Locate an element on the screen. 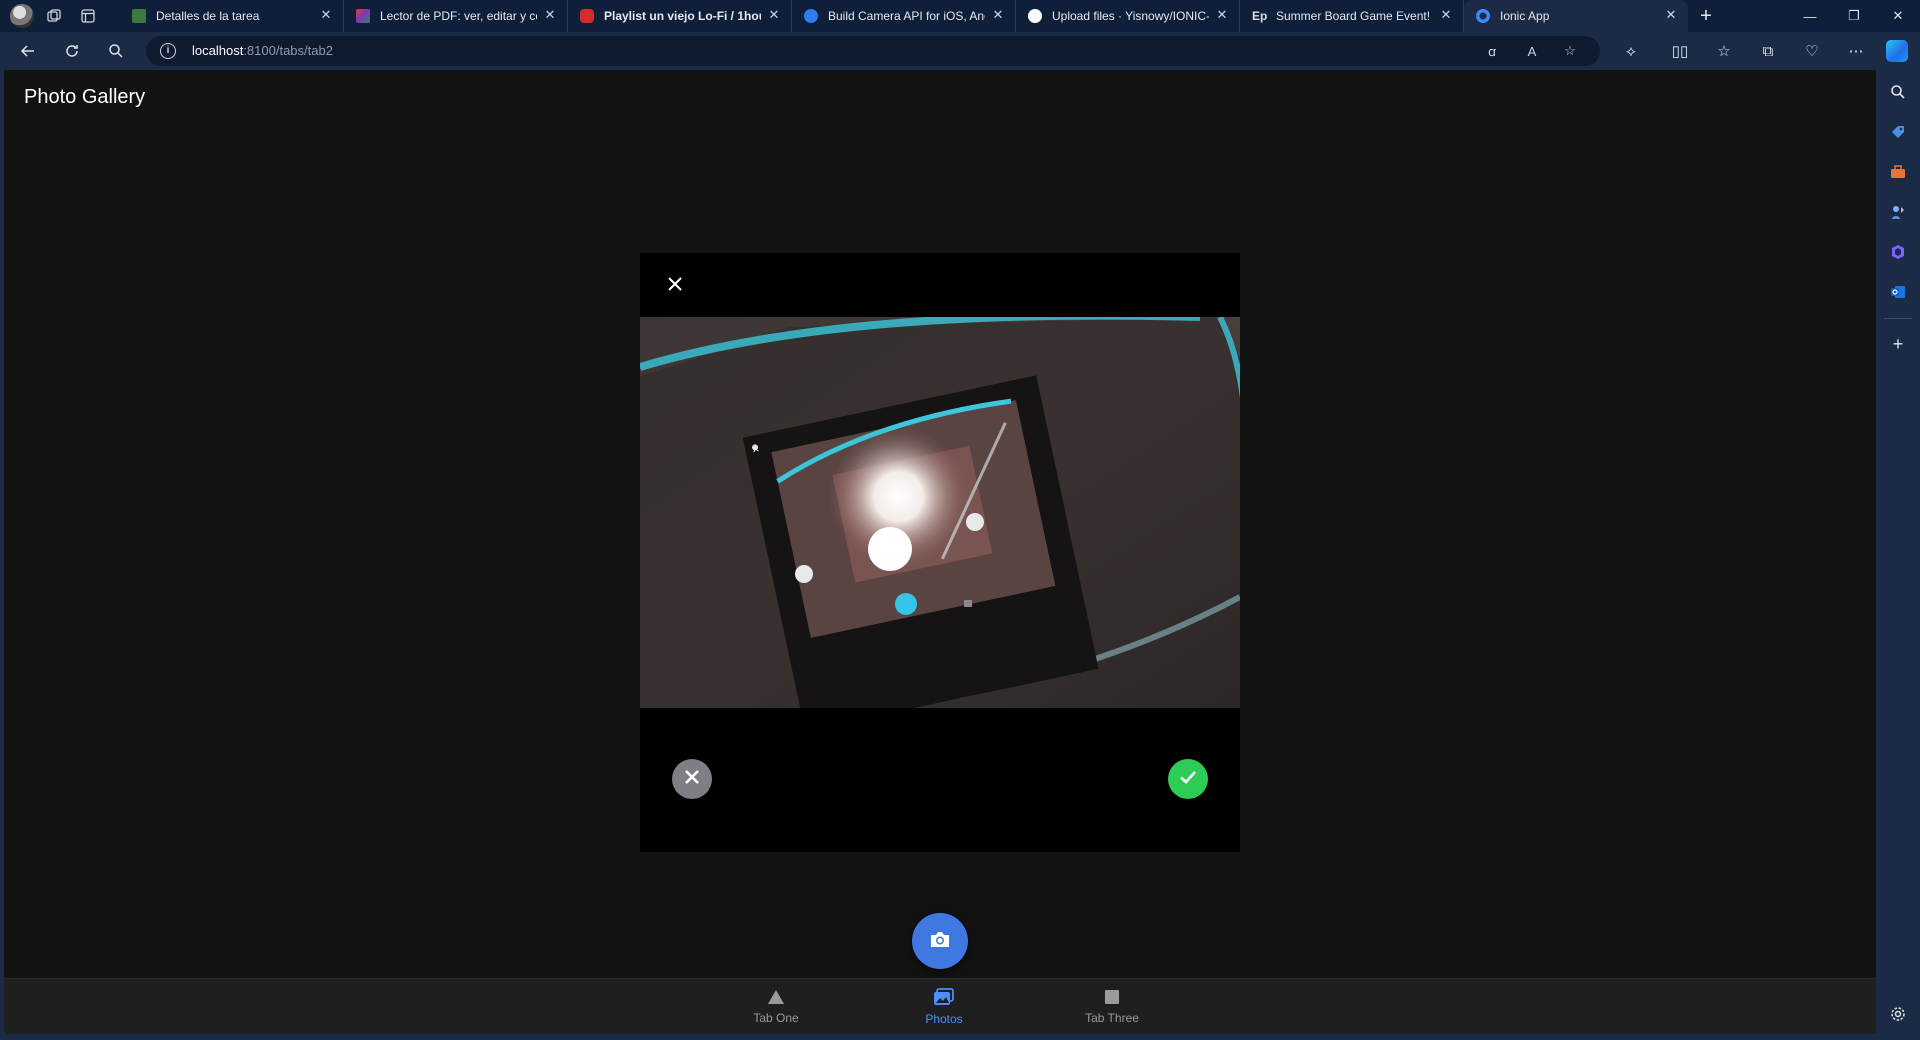 This screenshot has height=1040, width=1920. checkmark-circle-icon is located at coordinates (1188, 779).